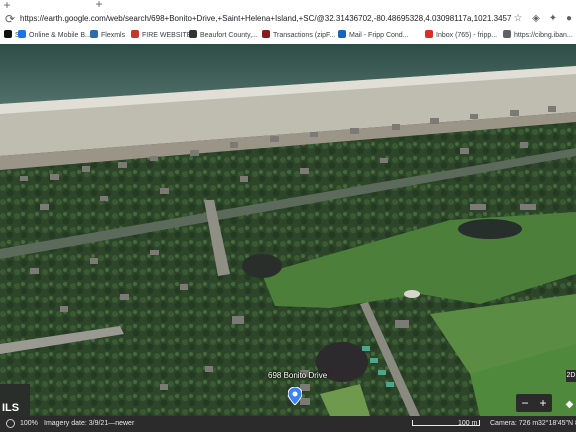 The width and height of the screenshot is (576, 432). What do you see at coordinates (412, 294) in the screenshot?
I see `sand-trap` at bounding box center [412, 294].